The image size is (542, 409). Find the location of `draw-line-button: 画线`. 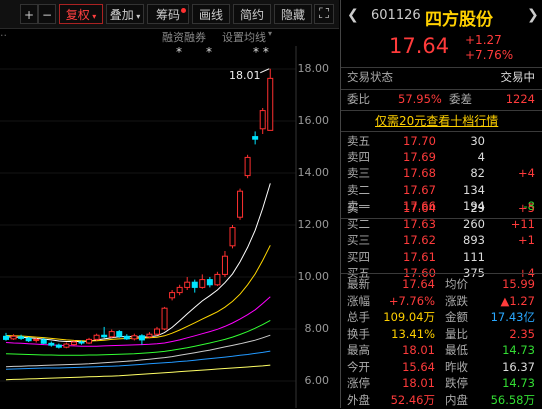

draw-line-button: 画线 is located at coordinates (211, 14).